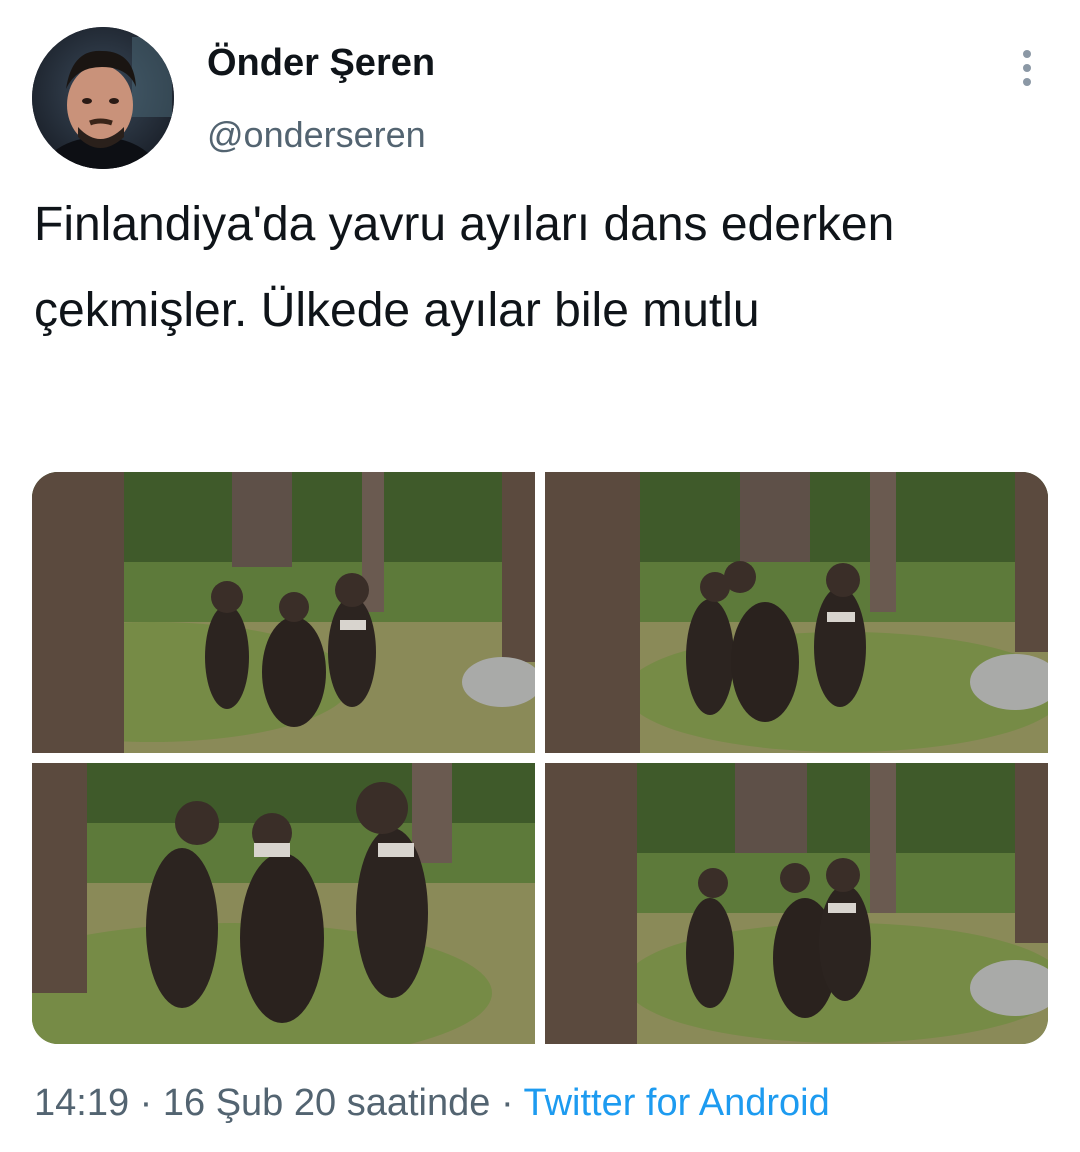 Image resolution: width=1080 pixels, height=1152 pixels. What do you see at coordinates (316, 135) in the screenshot?
I see `author-handle: @onderseren` at bounding box center [316, 135].